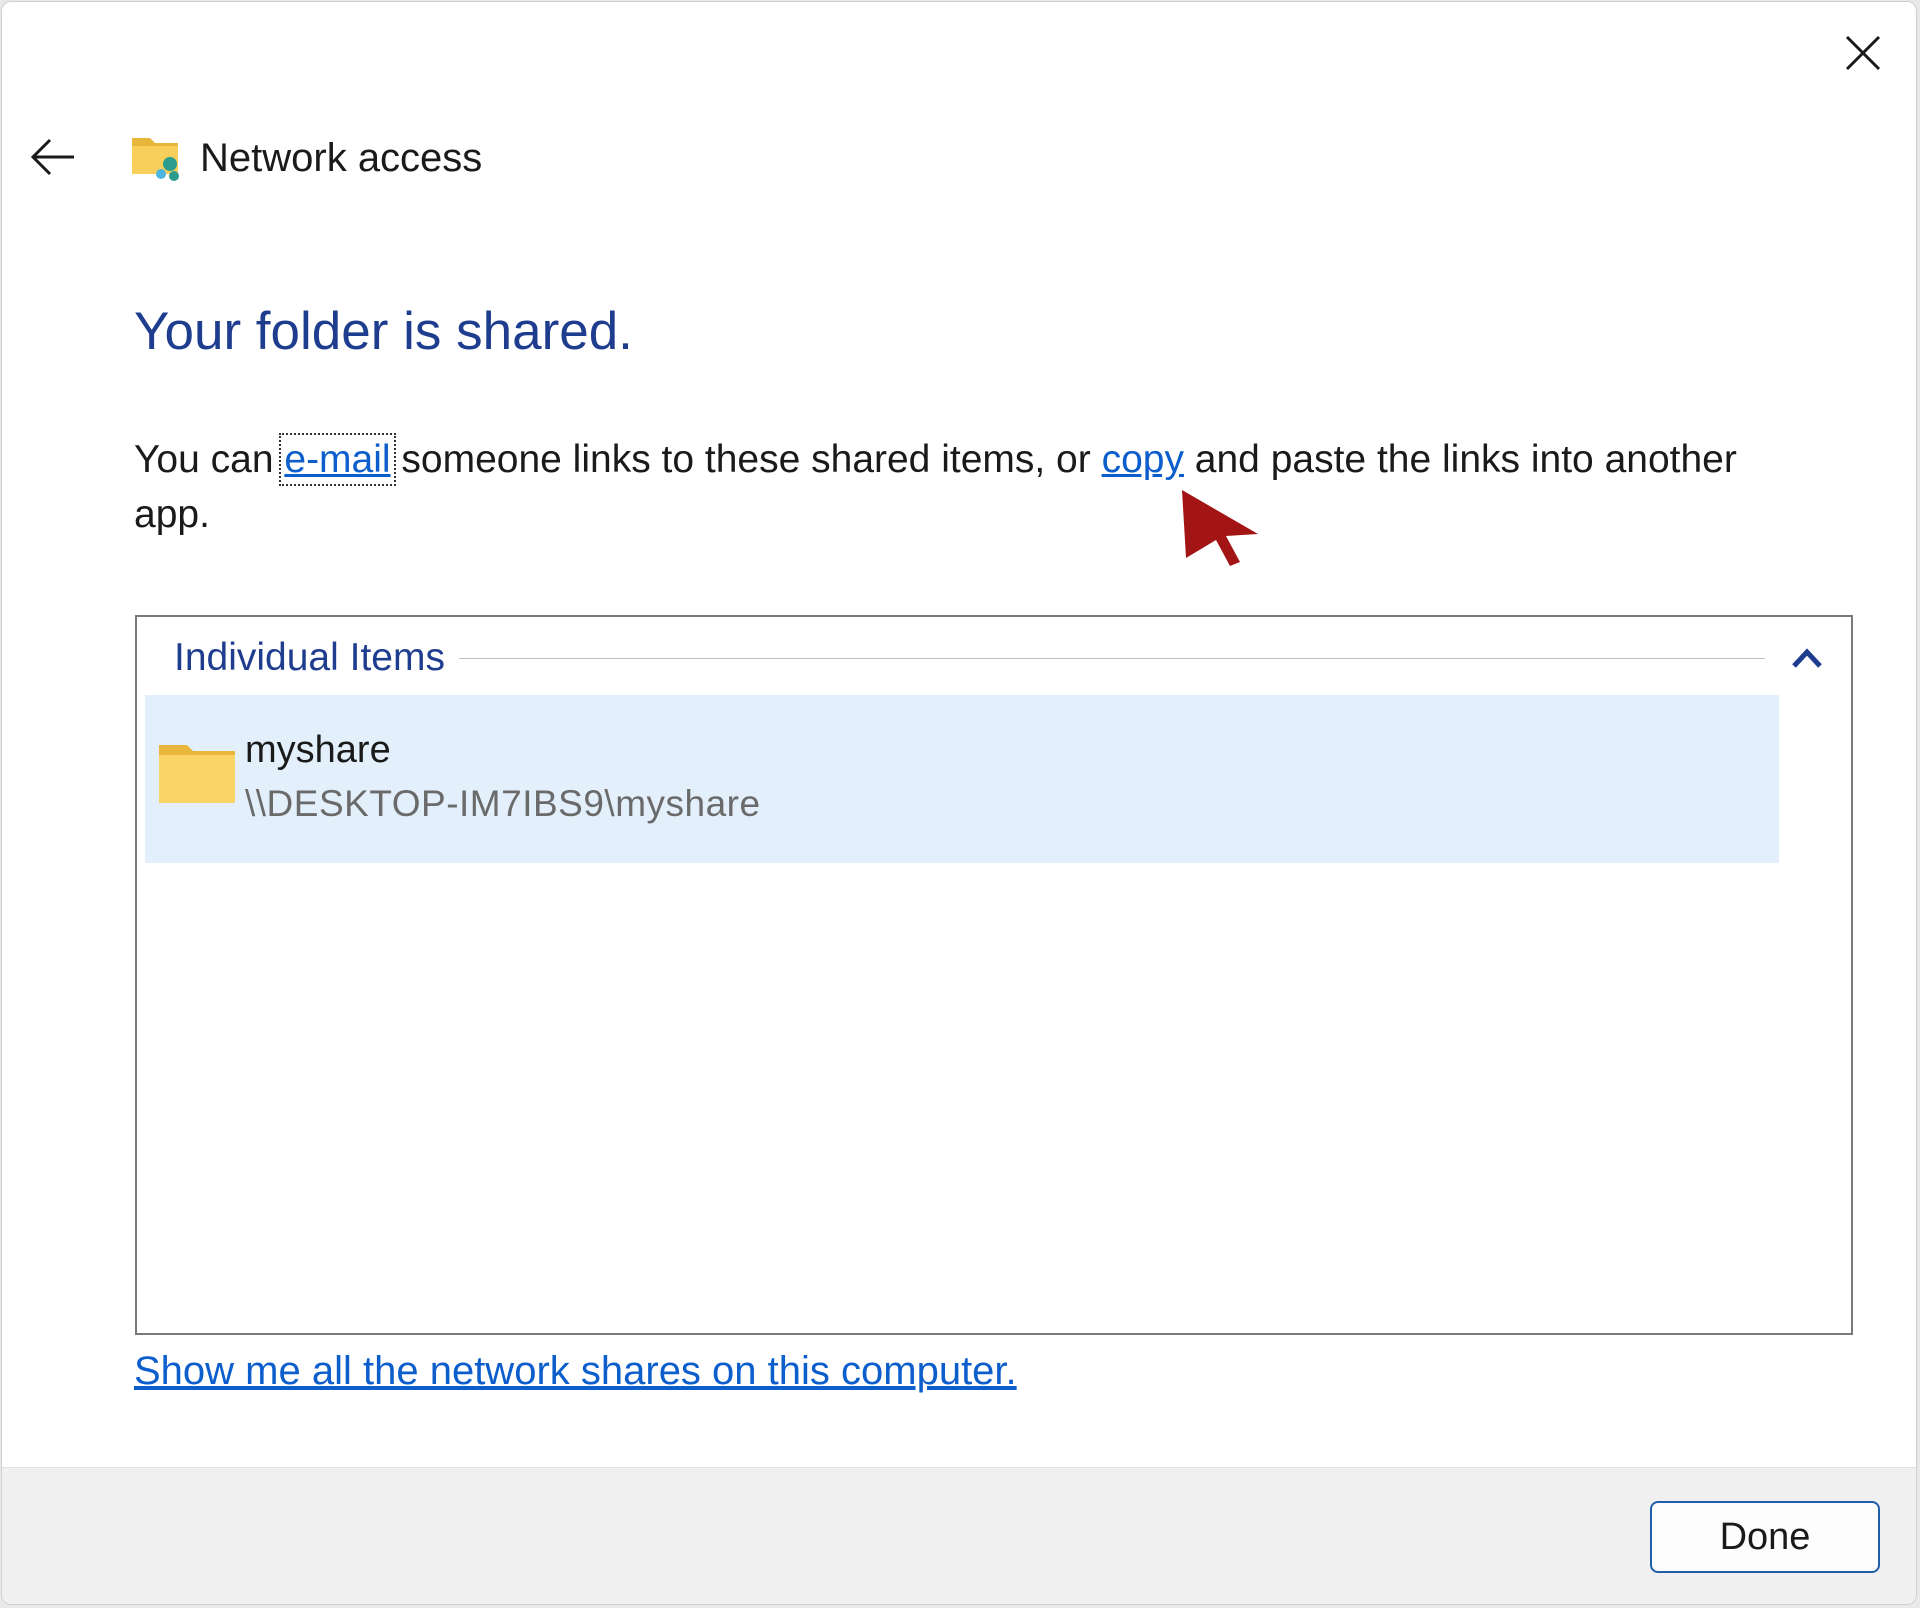 The image size is (1920, 1608). I want to click on item-path: \\DESKTOP-IM7IBS9\myshare, so click(503, 803).